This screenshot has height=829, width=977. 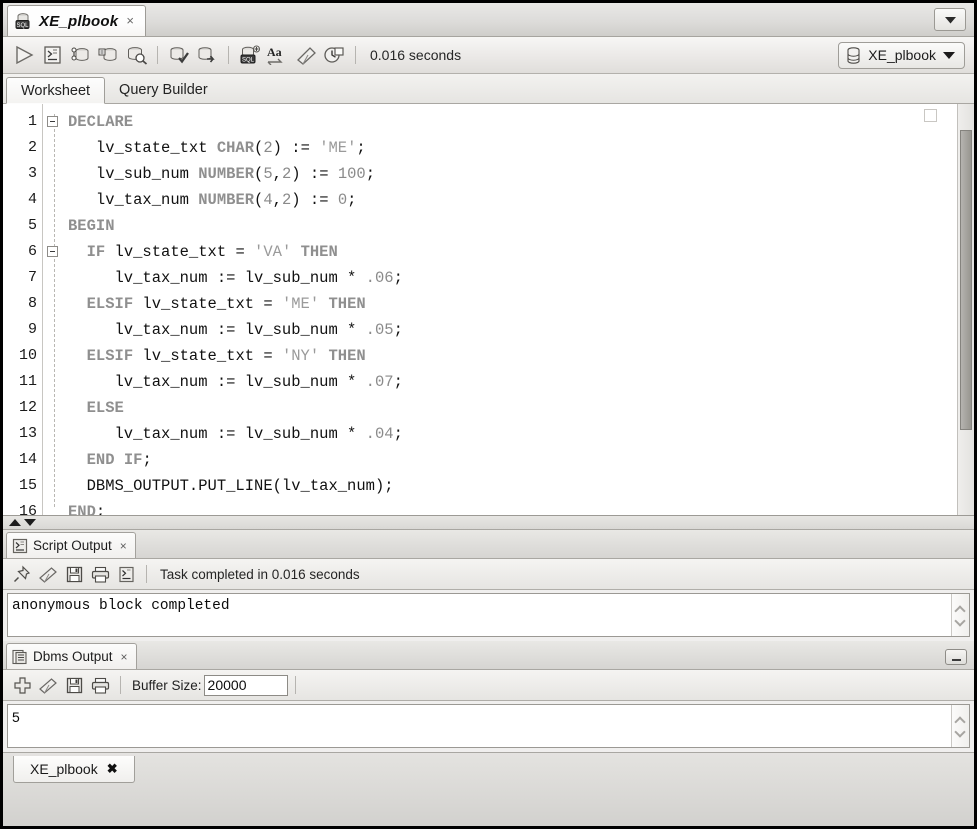 What do you see at coordinates (966, 280) in the screenshot?
I see `scrollbar-thumb` at bounding box center [966, 280].